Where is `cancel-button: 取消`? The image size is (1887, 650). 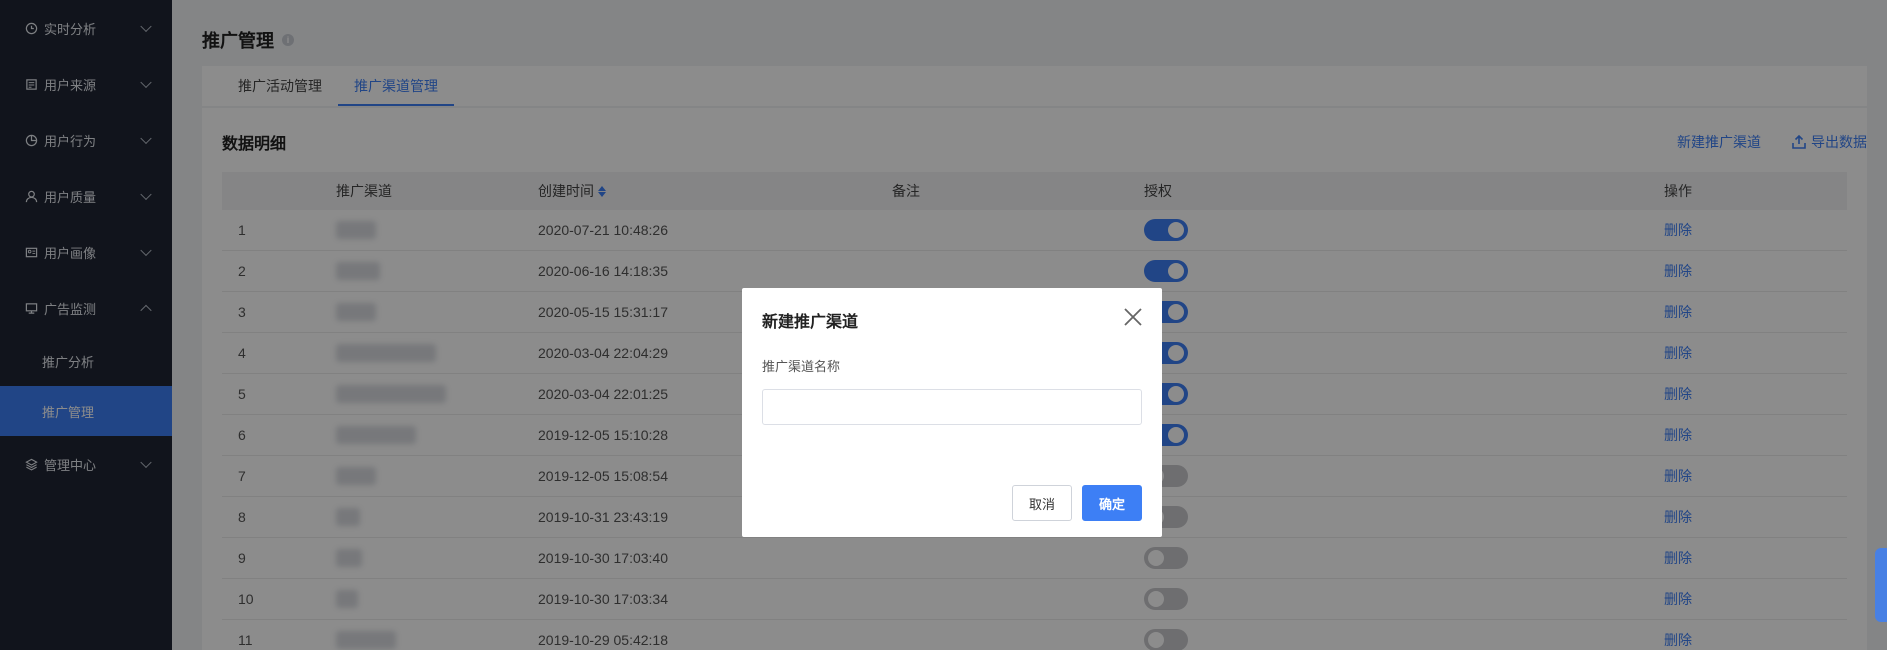 cancel-button: 取消 is located at coordinates (1042, 503).